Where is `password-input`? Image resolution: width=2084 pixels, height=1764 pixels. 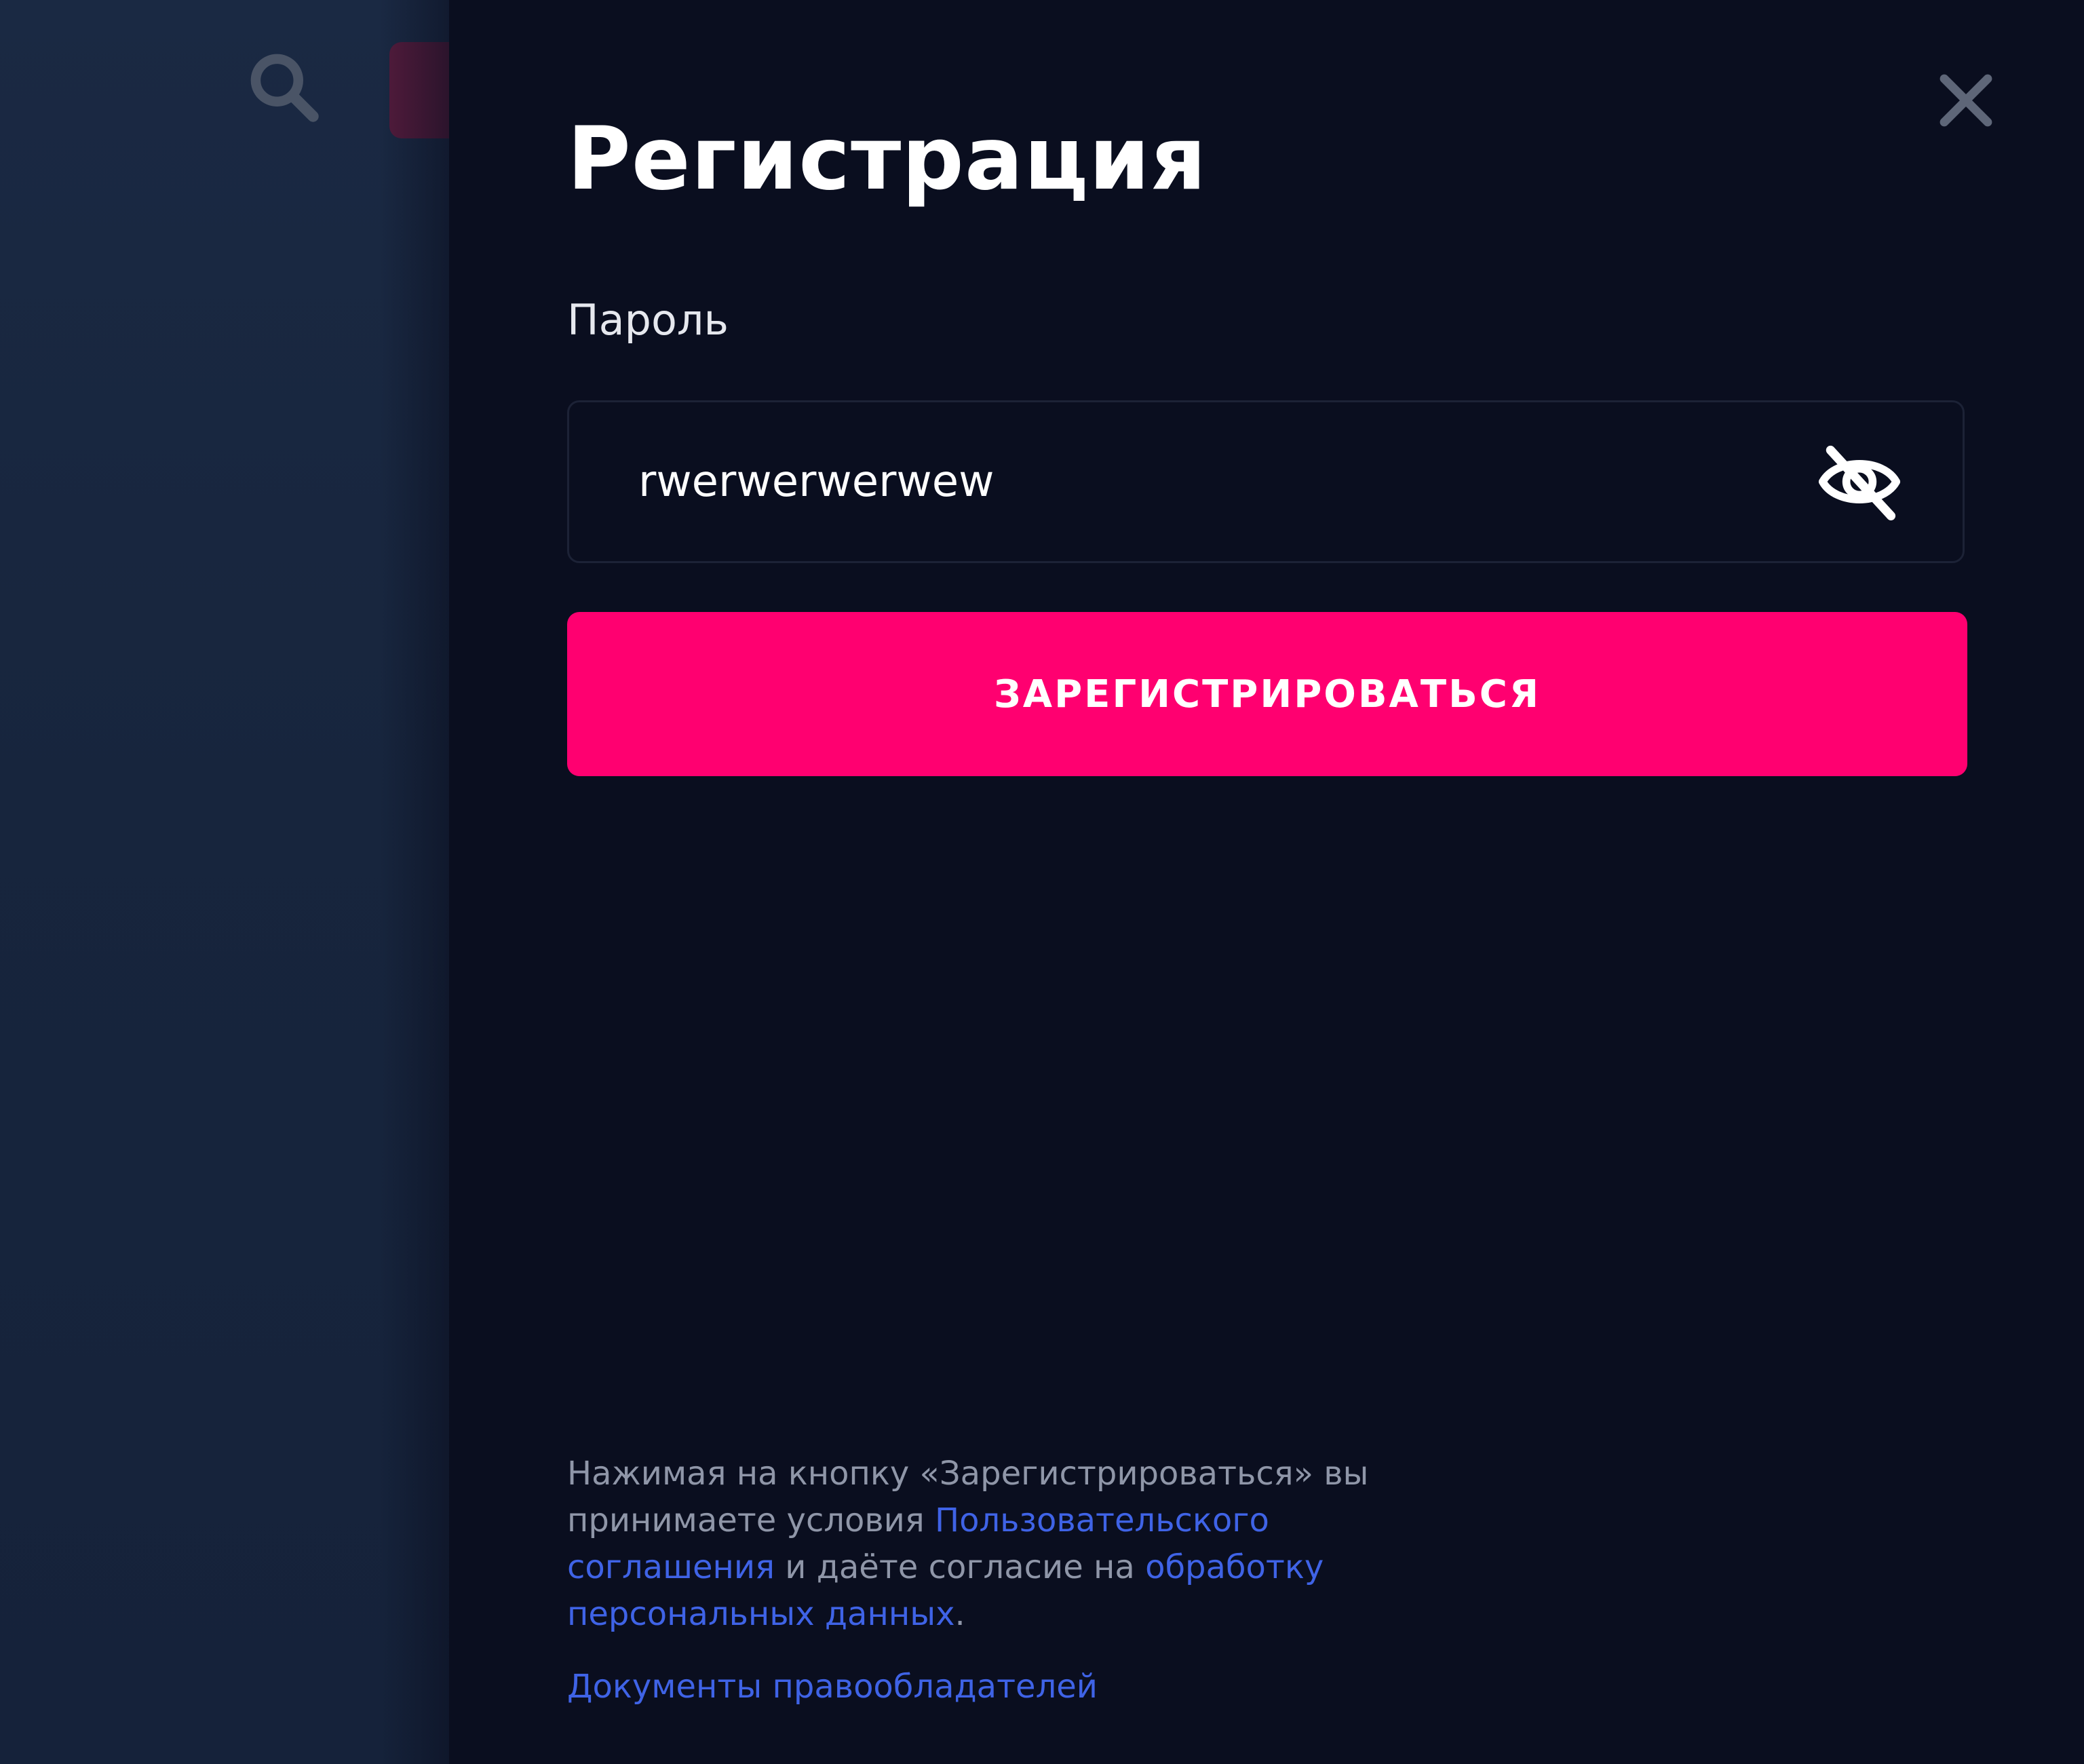
password-input is located at coordinates (1215, 481).